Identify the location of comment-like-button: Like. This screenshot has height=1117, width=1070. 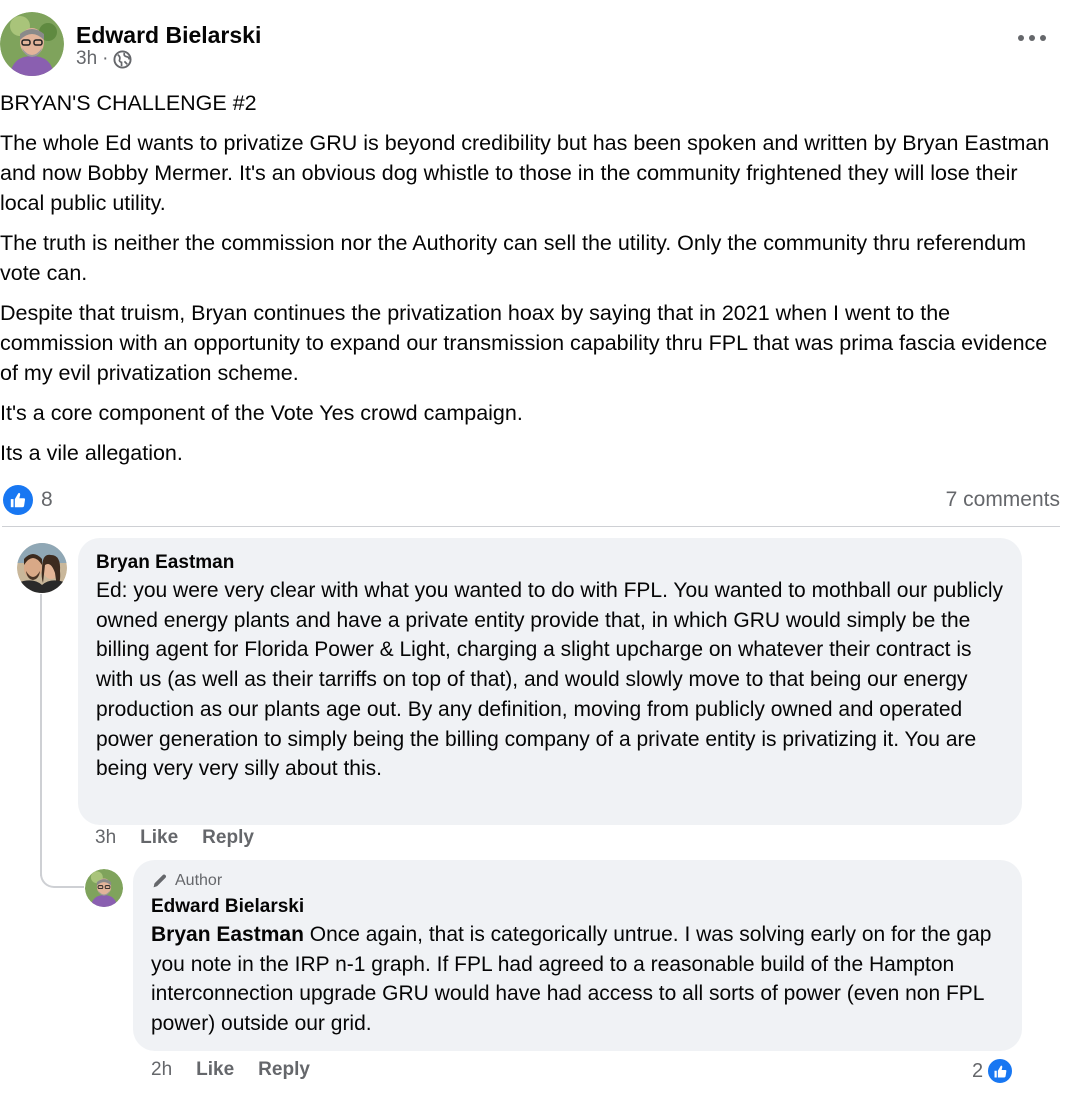
(159, 838).